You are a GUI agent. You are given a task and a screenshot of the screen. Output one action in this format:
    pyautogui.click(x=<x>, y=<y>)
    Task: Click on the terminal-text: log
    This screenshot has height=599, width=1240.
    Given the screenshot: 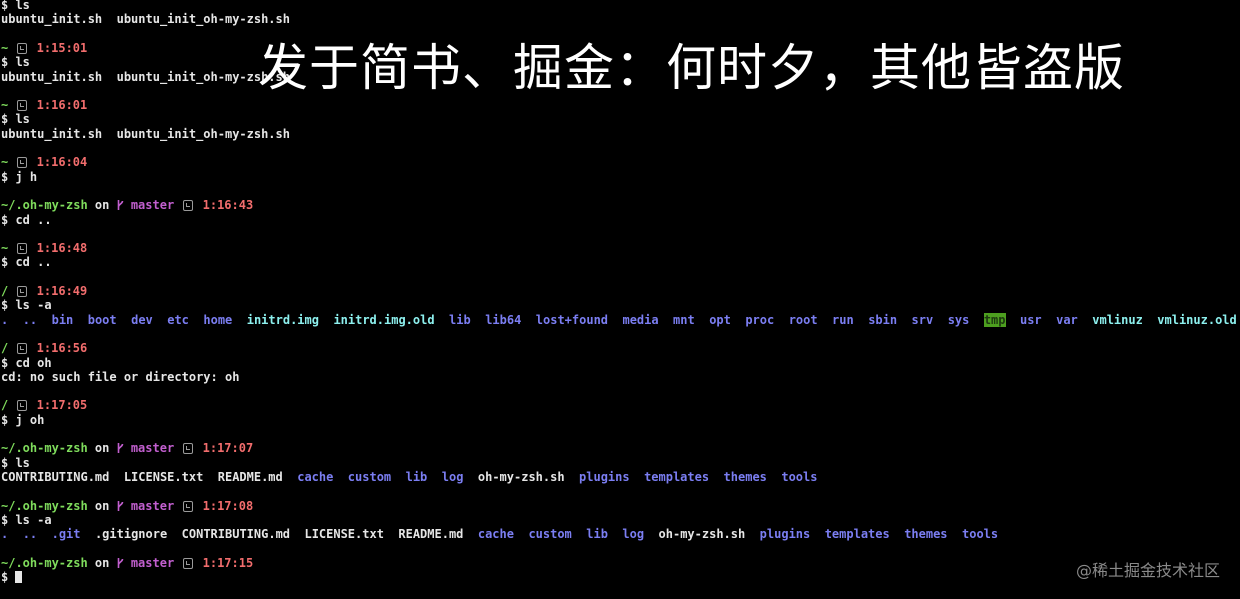 What is the action you would take?
    pyautogui.click(x=452, y=476)
    